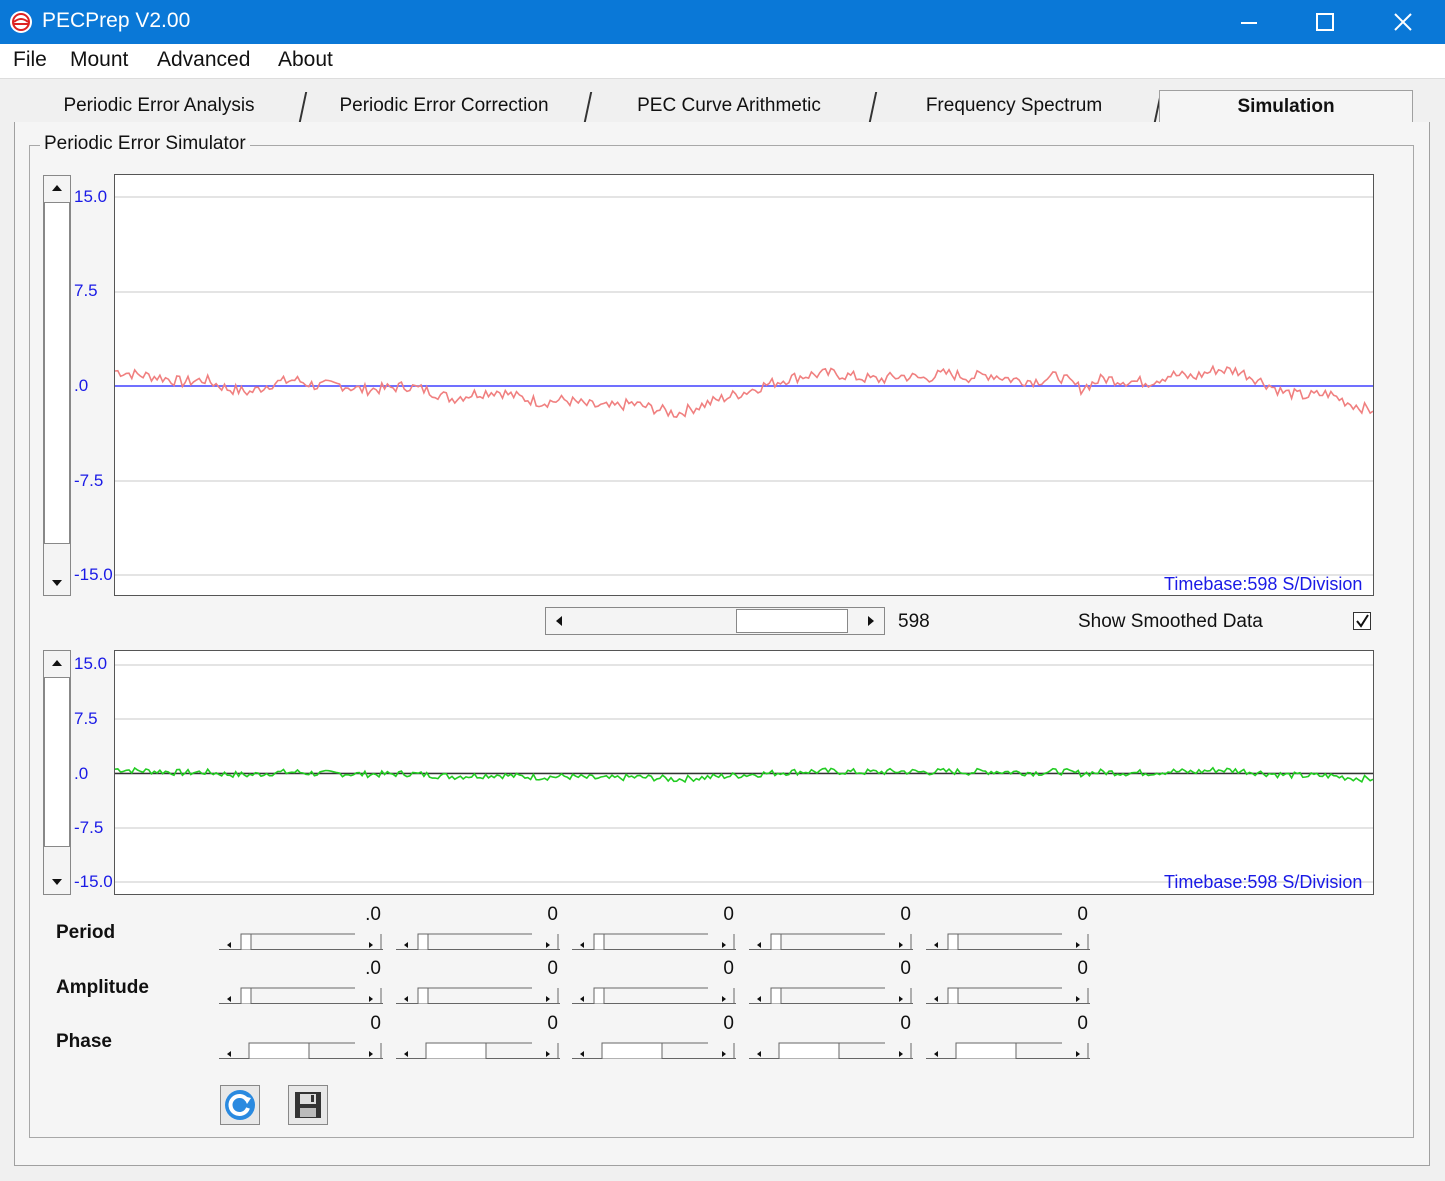 The height and width of the screenshot is (1181, 1445). Describe the element at coordinates (30, 60) in the screenshot. I see `menu-file: File` at that location.